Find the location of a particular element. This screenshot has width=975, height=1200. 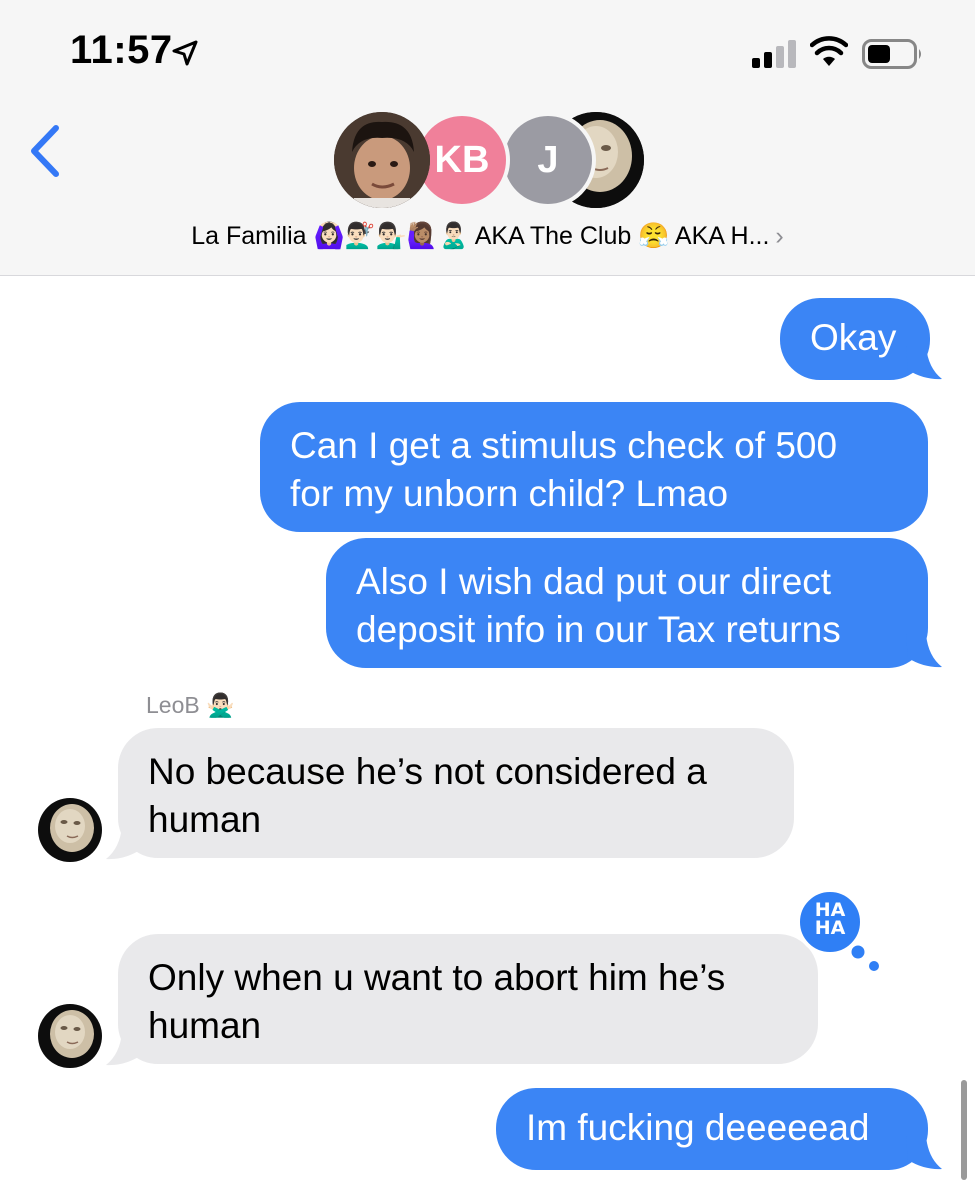

status-time: 11:57 is located at coordinates (121, 50).